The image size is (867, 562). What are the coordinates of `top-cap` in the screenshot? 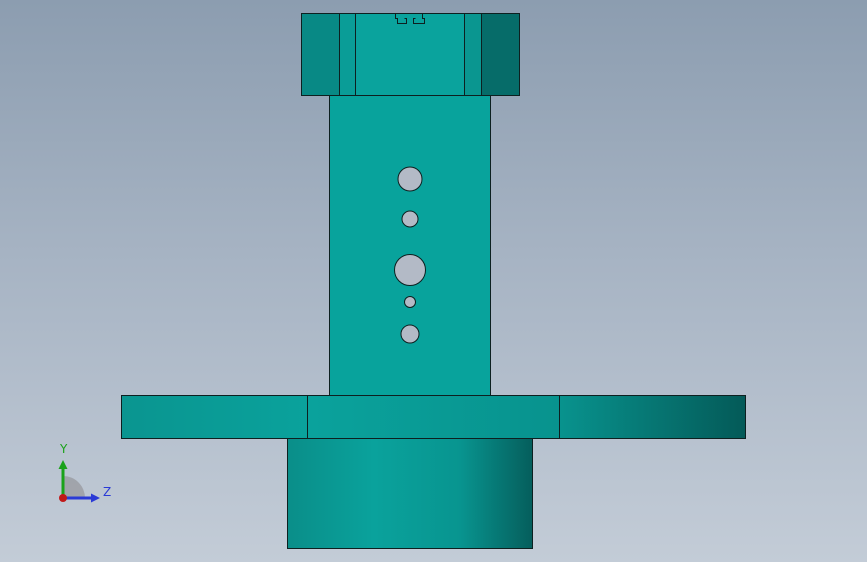 It's located at (410, 54).